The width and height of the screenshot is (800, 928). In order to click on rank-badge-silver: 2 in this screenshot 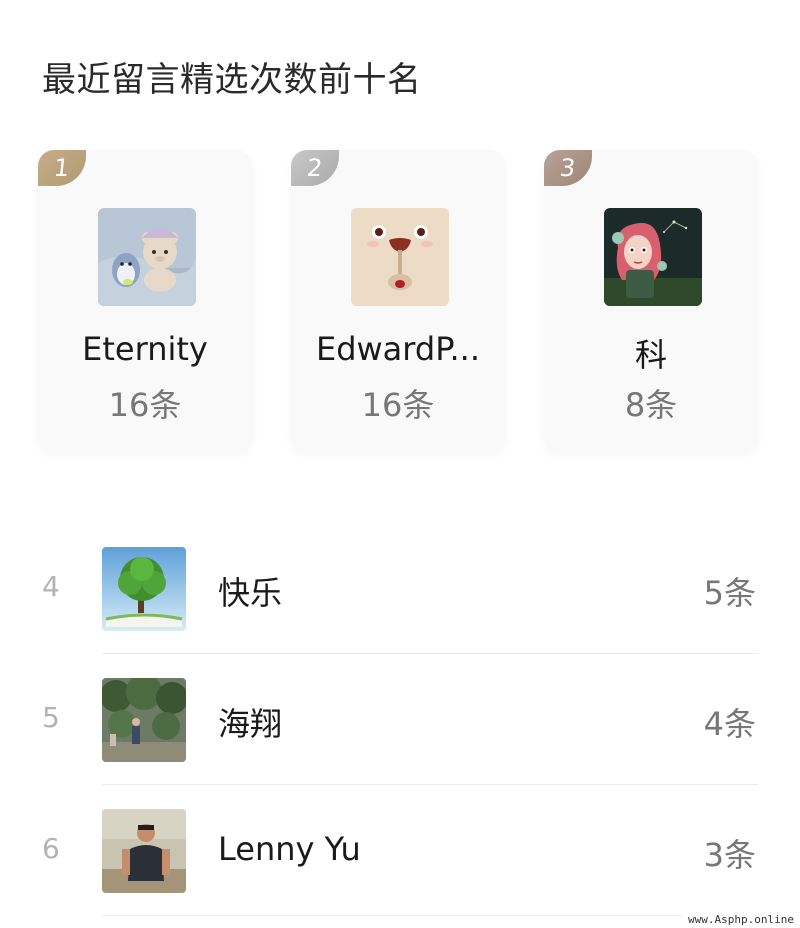, I will do `click(315, 168)`.